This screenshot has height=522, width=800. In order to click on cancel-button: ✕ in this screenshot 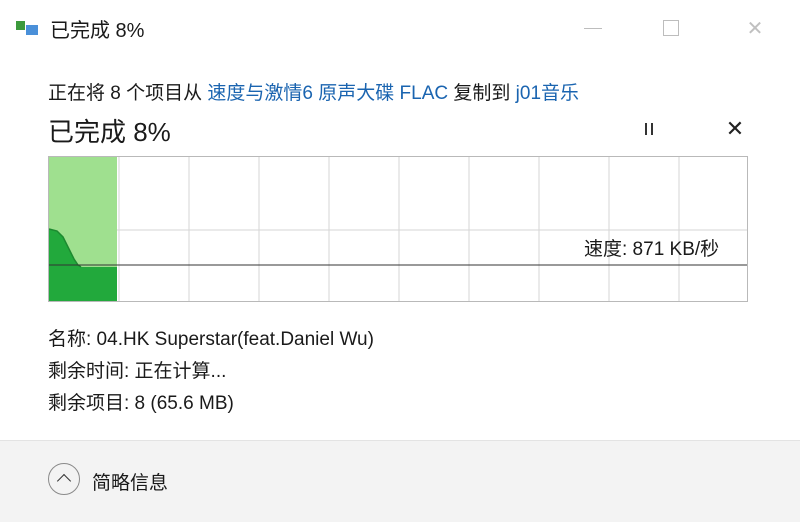, I will do `click(735, 129)`.